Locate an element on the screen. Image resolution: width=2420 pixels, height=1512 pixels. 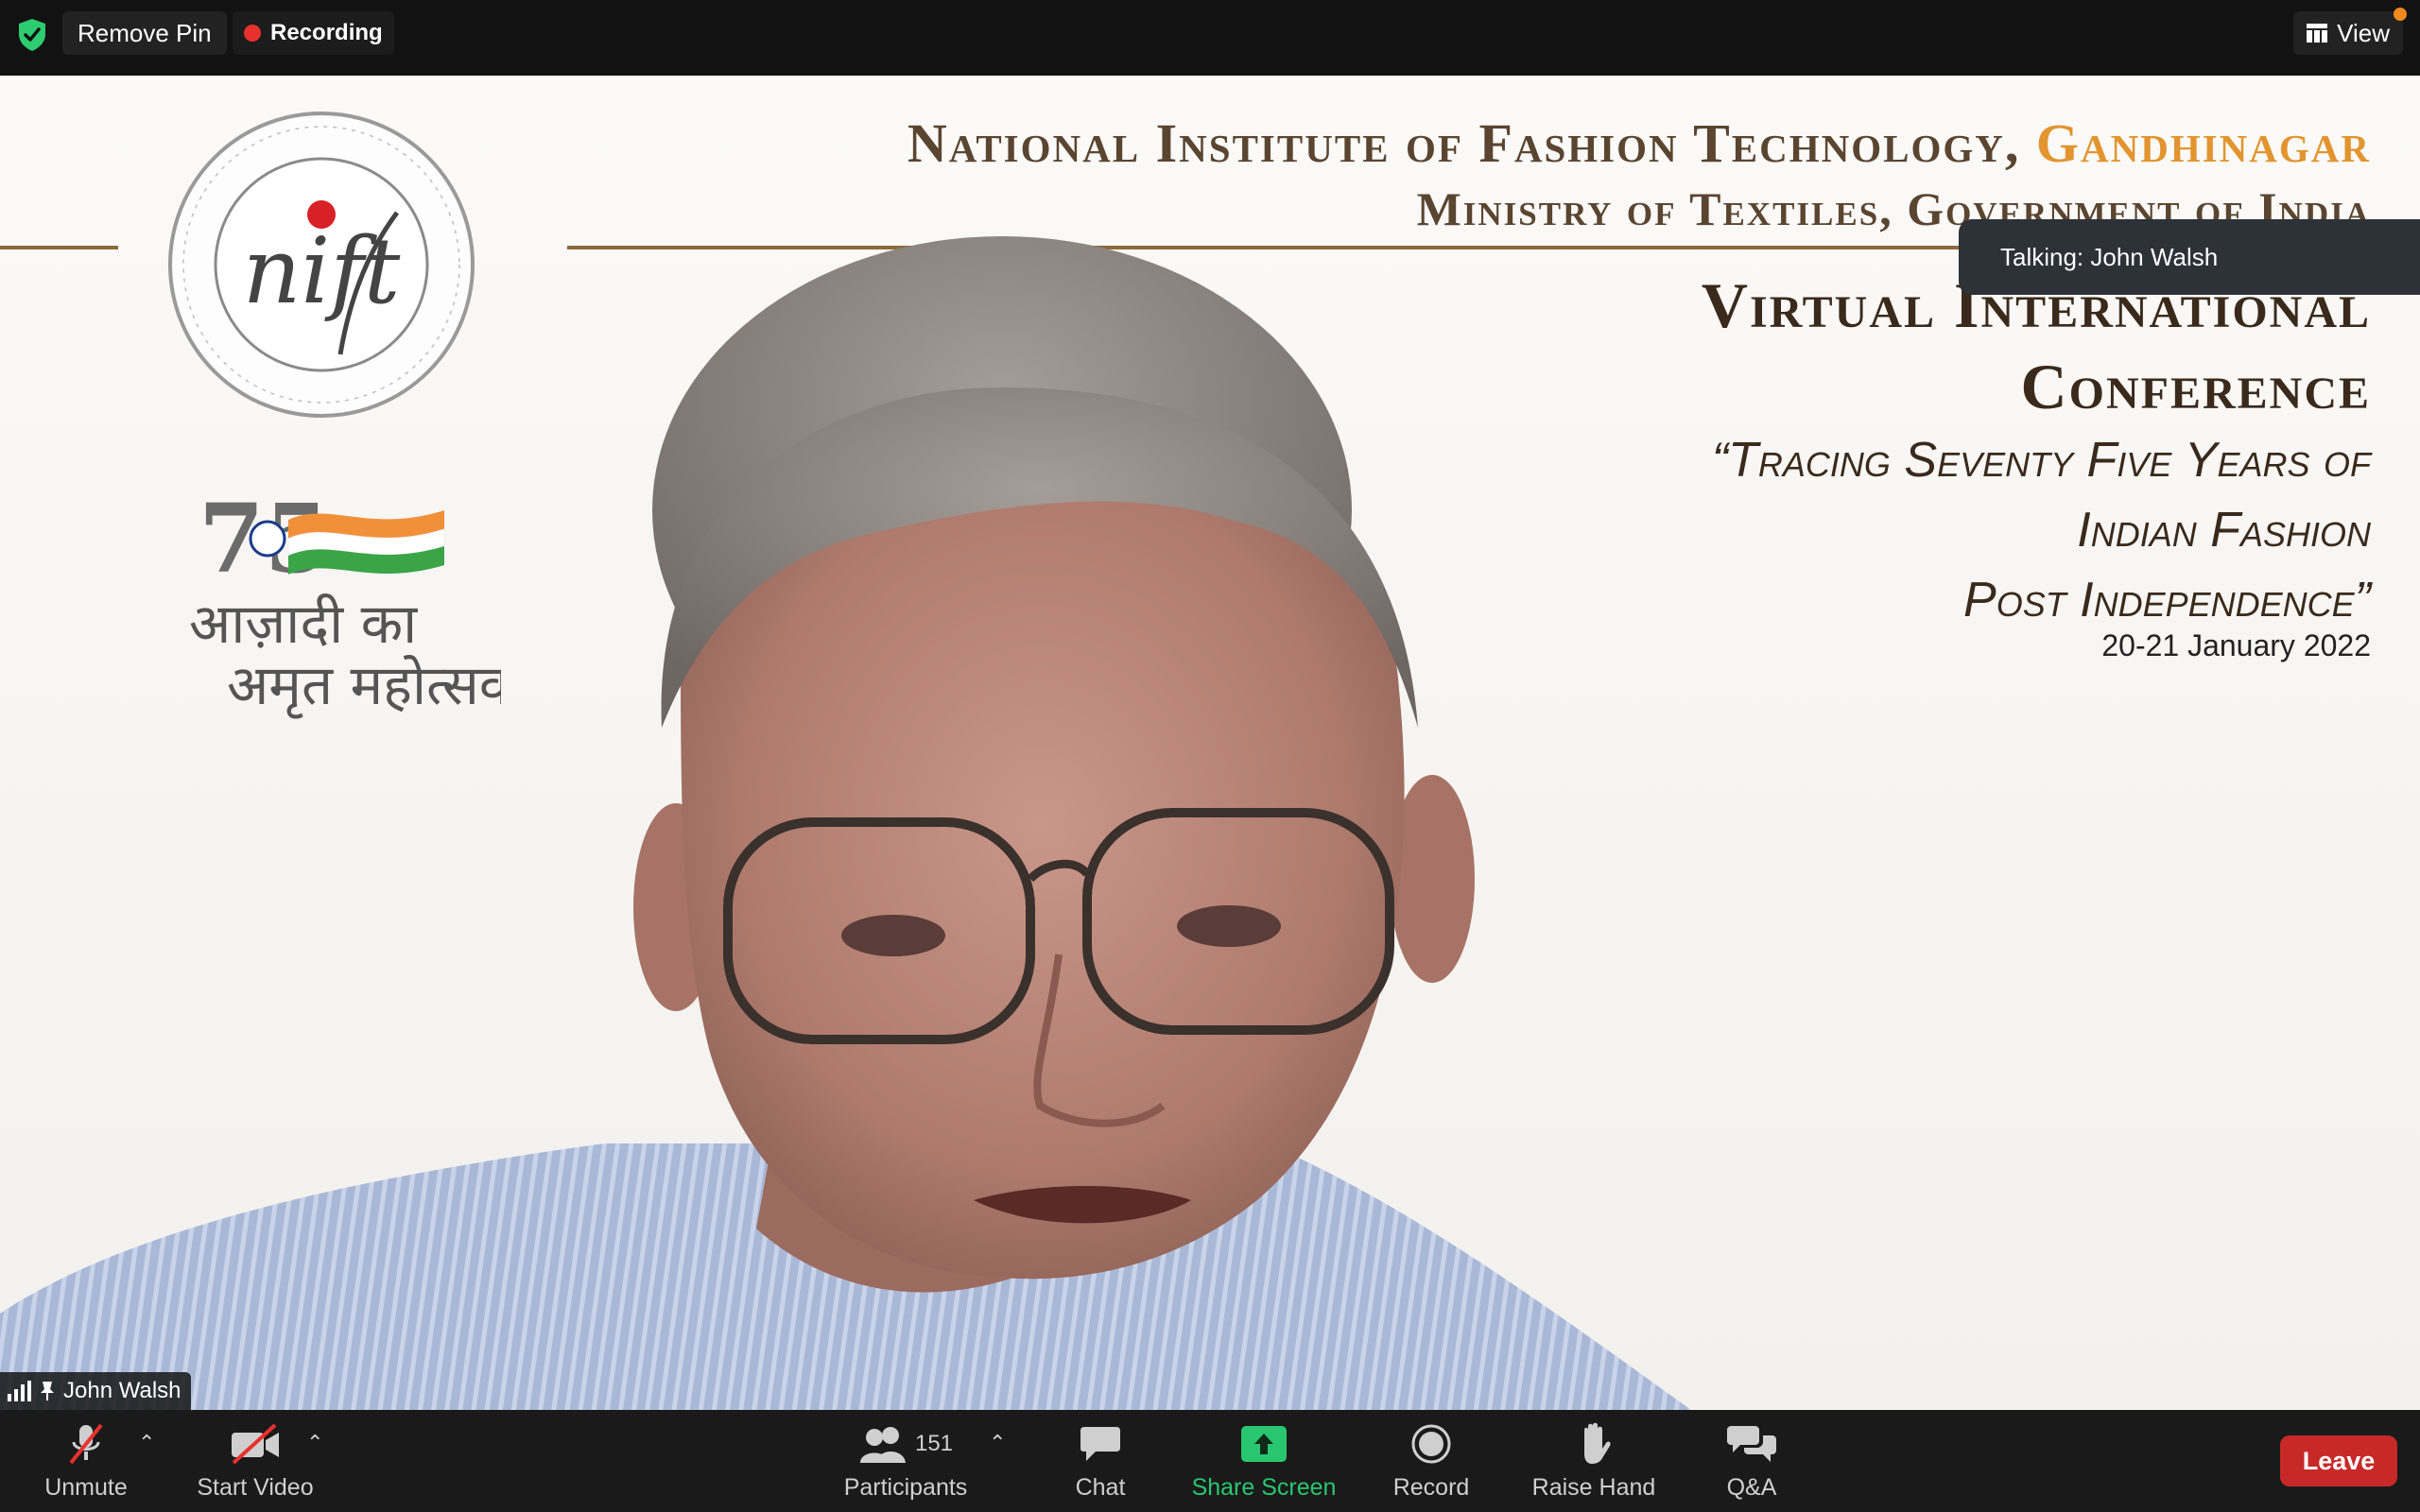
record-button: Record is located at coordinates (1431, 1461).